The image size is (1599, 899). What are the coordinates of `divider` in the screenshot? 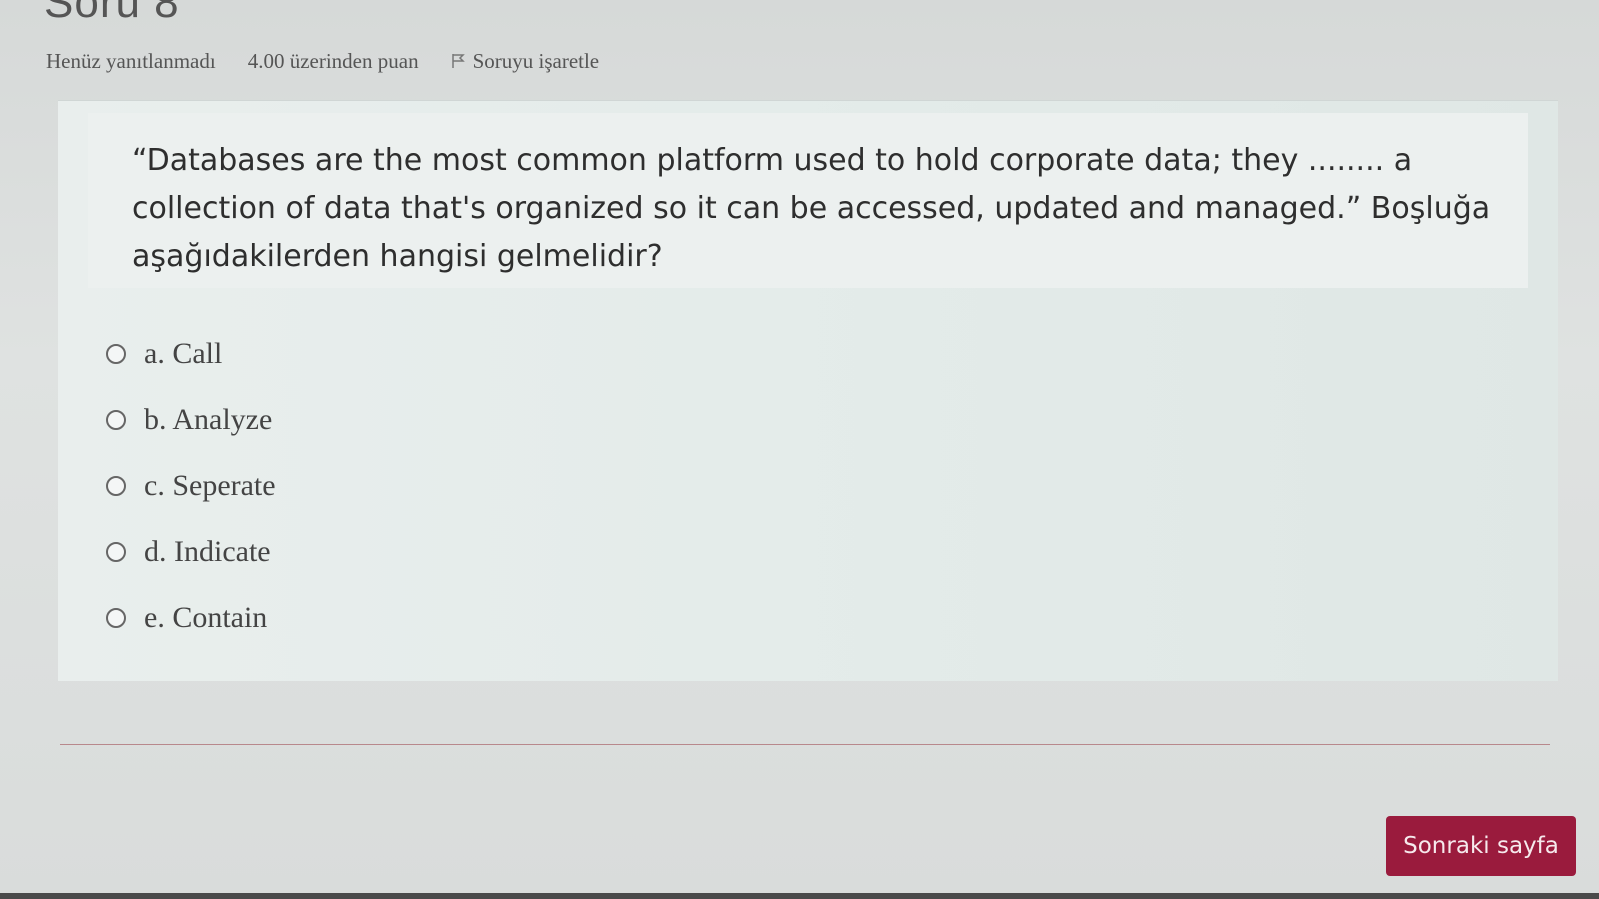 It's located at (805, 744).